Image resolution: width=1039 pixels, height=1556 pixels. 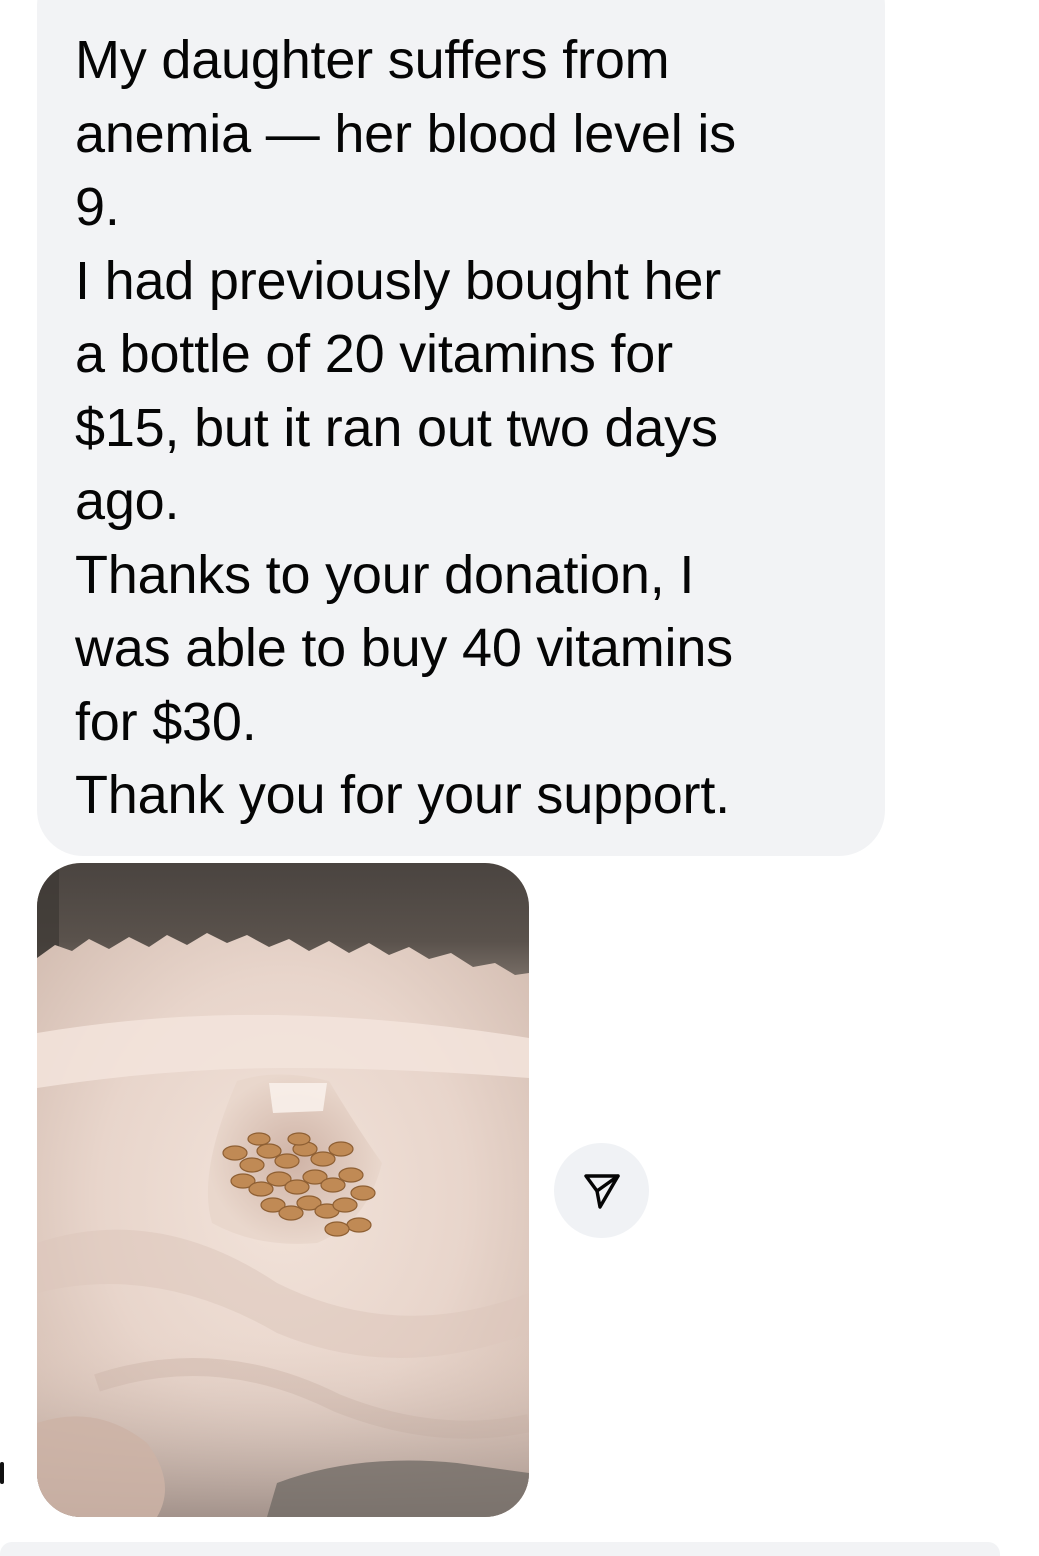 I want to click on message-line: My daughter suffers from, so click(x=372, y=60).